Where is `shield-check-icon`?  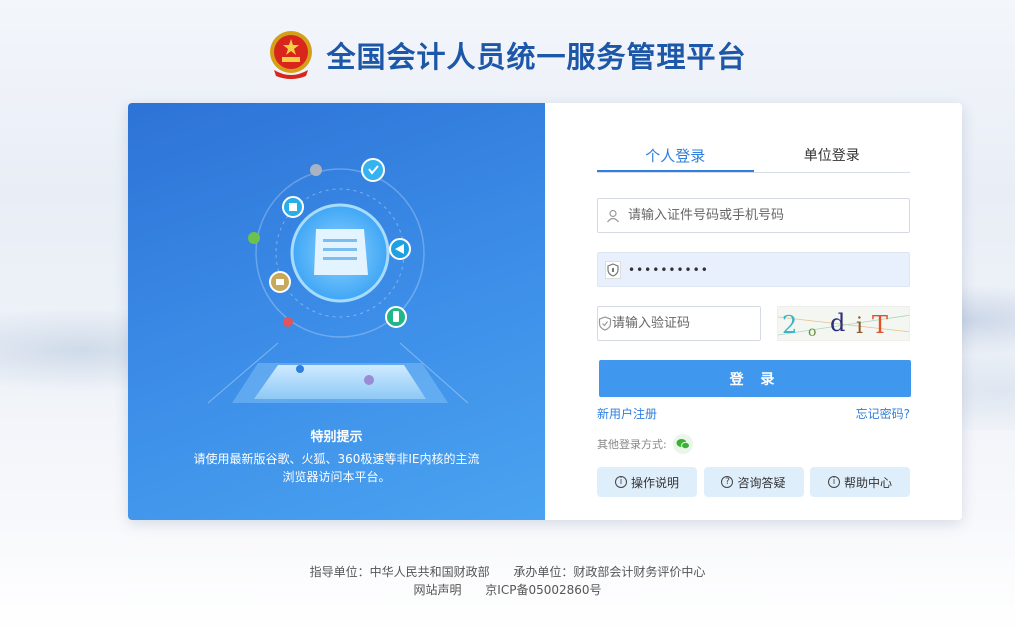
shield-check-icon is located at coordinates (605, 323).